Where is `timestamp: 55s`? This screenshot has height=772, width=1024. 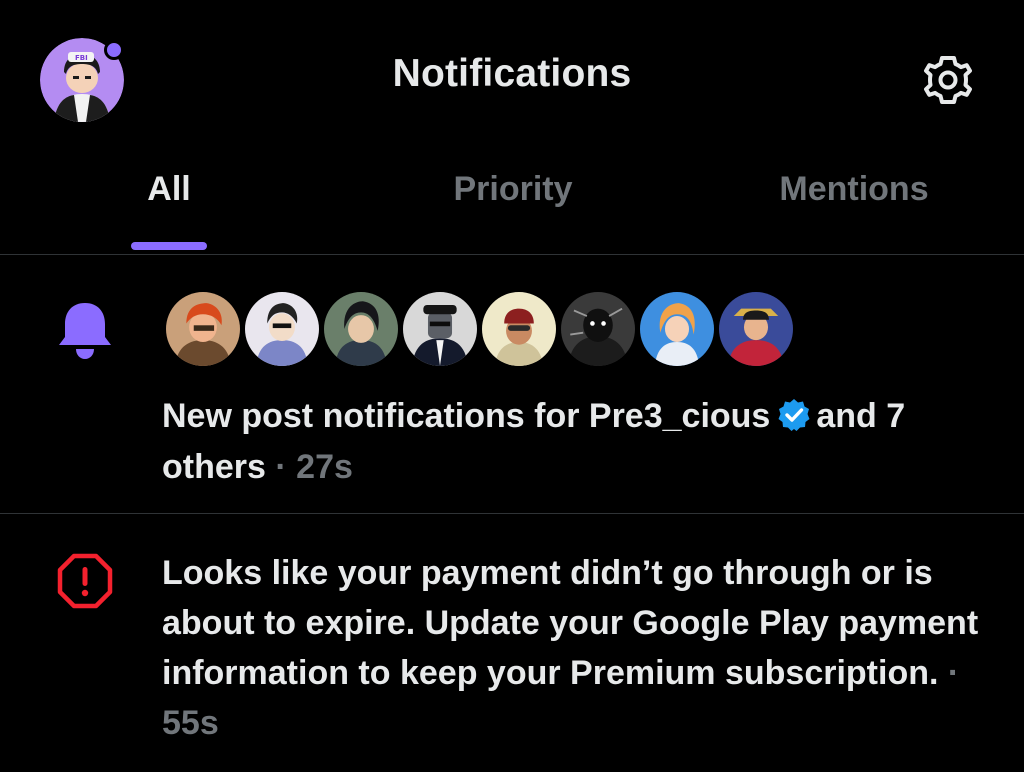 timestamp: 55s is located at coordinates (190, 723).